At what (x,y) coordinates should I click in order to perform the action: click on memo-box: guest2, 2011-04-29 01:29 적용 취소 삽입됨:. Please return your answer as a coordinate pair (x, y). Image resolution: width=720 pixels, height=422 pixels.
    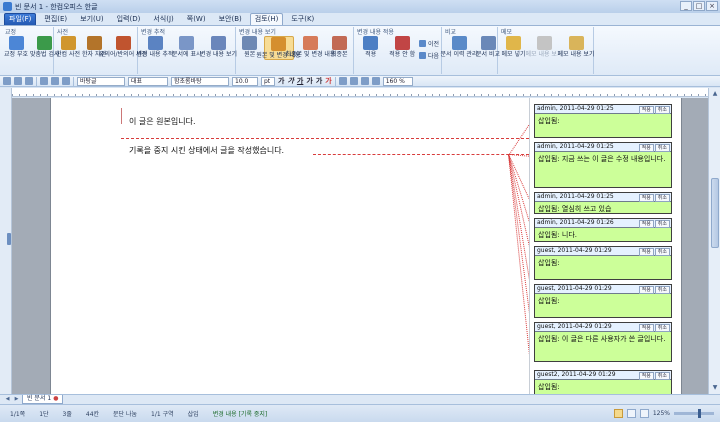
    Looking at the image, I should click on (603, 382).